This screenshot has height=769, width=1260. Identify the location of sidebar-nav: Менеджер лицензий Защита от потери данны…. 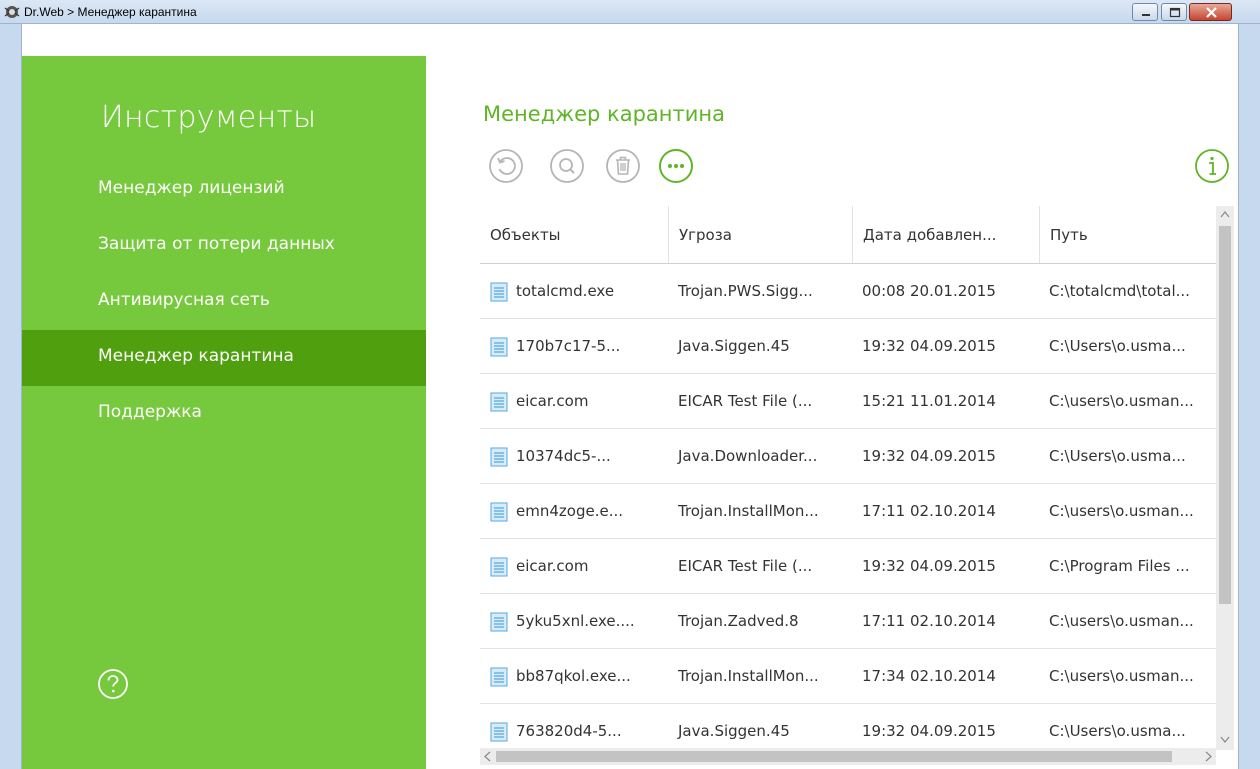
(224, 302).